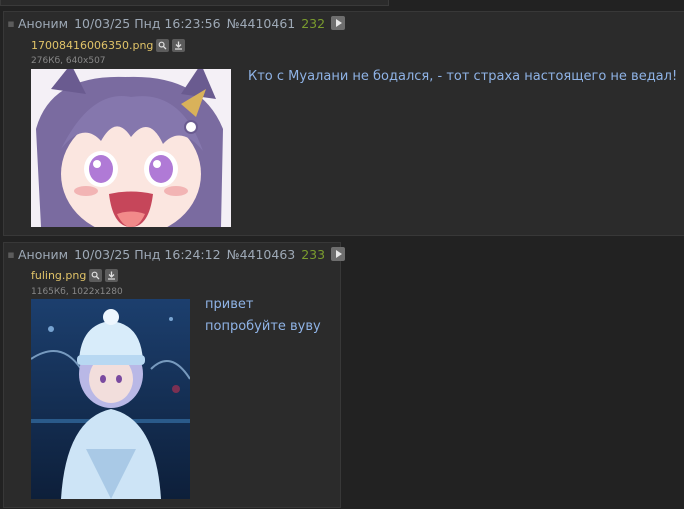  I want to click on file-meta: 1165Кб, 1022x1280, so click(77, 292).